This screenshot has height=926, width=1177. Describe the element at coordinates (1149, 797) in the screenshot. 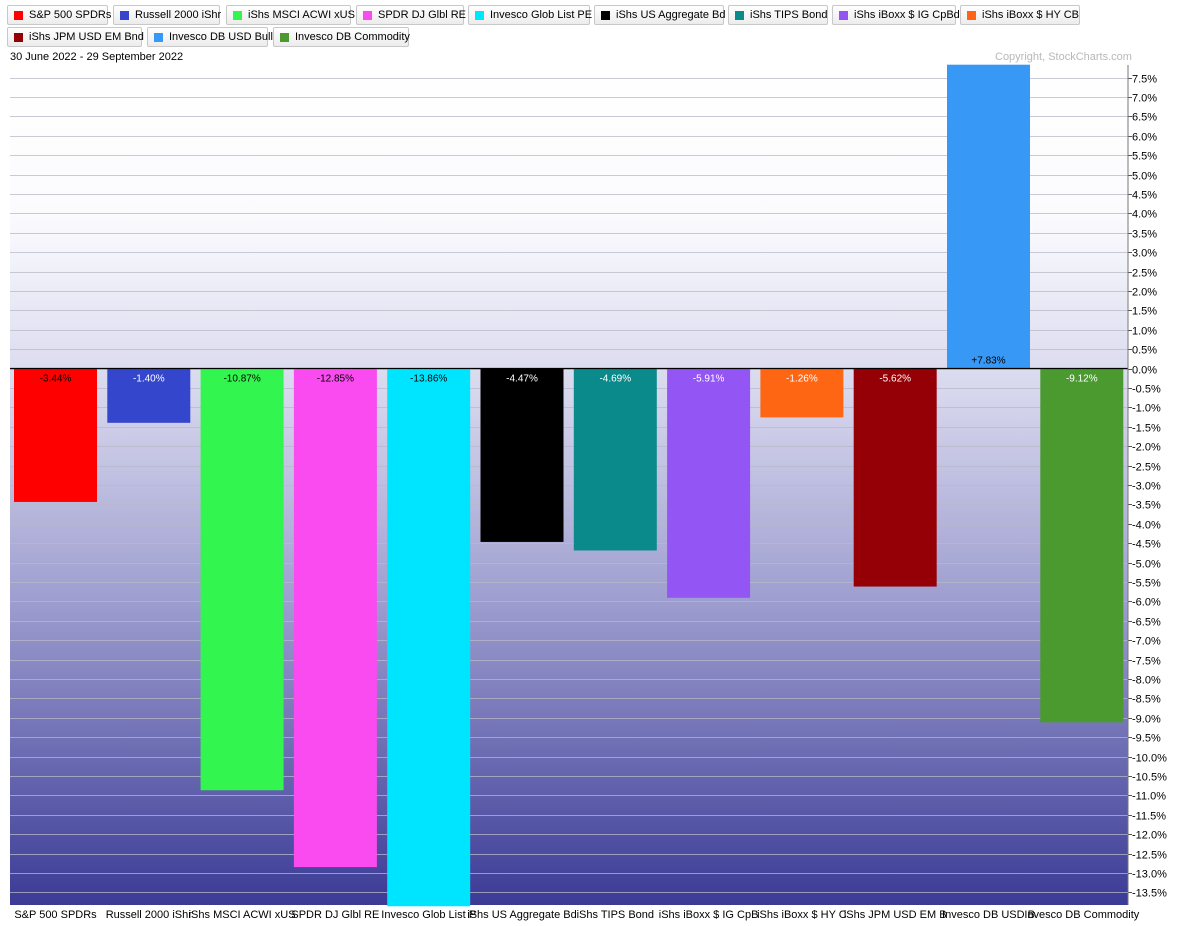

I see `y-tick-label: -11.0%` at that location.